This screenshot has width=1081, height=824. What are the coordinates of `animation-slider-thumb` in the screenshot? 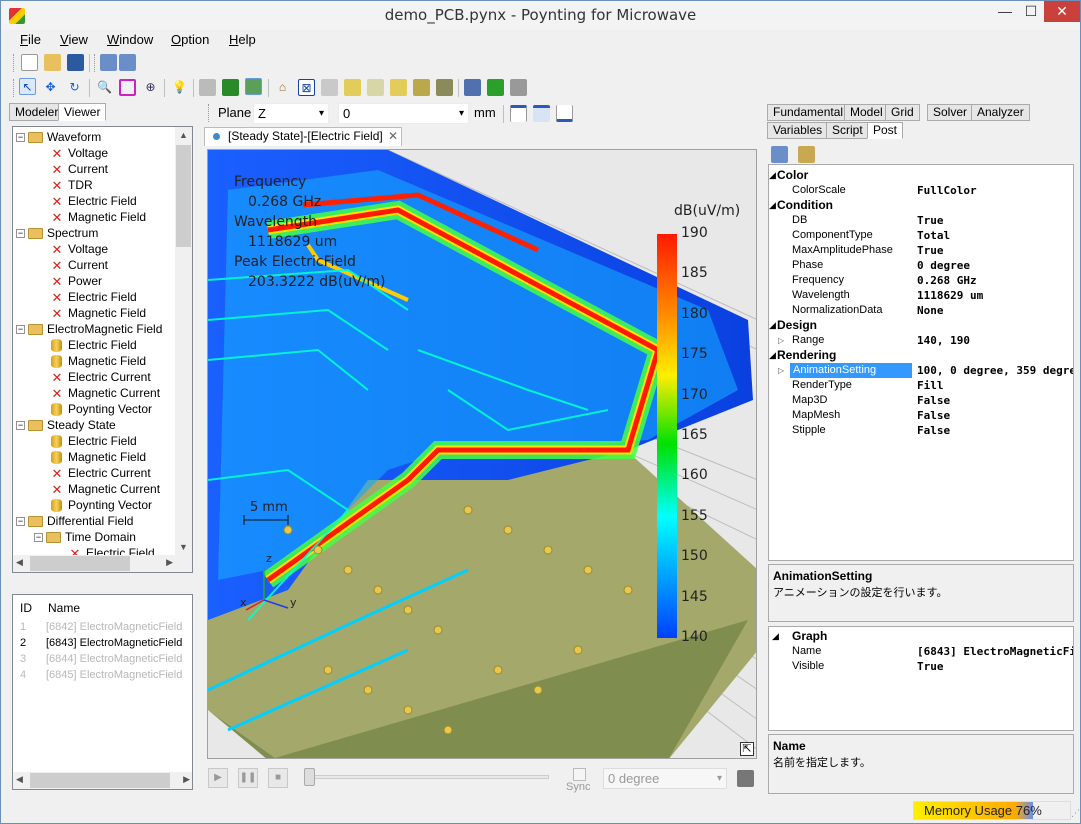 It's located at (309, 777).